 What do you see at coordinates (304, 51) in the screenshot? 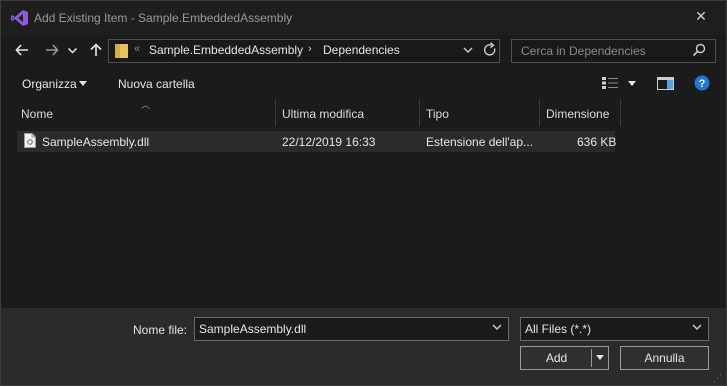
I see `address-bar: « Sample.EmbeddedAssembly › Dependencies` at bounding box center [304, 51].